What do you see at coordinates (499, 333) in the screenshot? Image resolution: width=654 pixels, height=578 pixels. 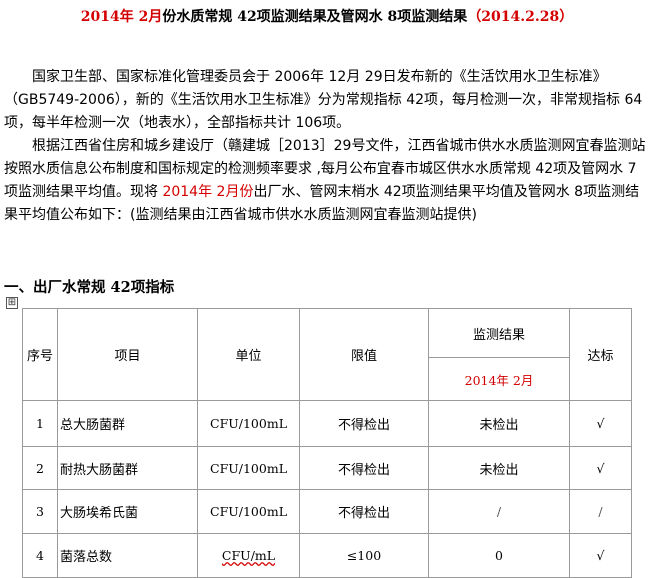 I see `header-result: 监测结果` at bounding box center [499, 333].